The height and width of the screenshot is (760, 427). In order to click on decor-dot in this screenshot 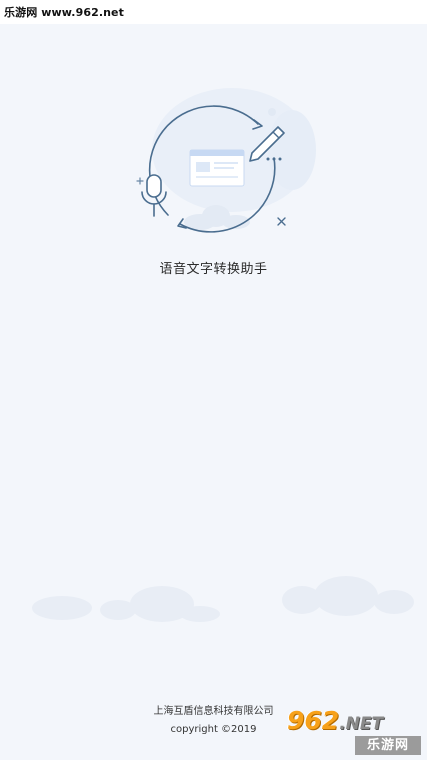, I will do `click(272, 112)`.